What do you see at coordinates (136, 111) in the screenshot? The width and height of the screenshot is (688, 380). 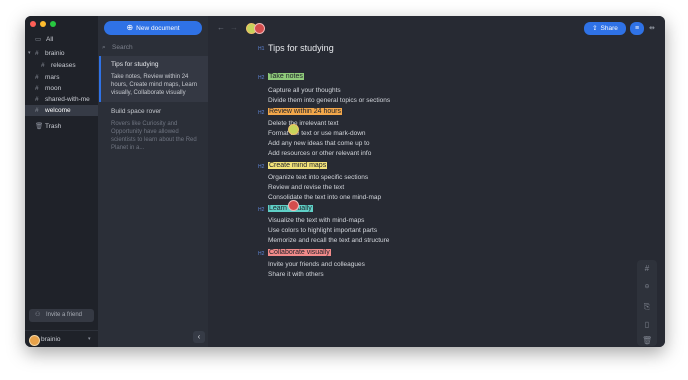 I see `note-title: Build space rover` at bounding box center [136, 111].